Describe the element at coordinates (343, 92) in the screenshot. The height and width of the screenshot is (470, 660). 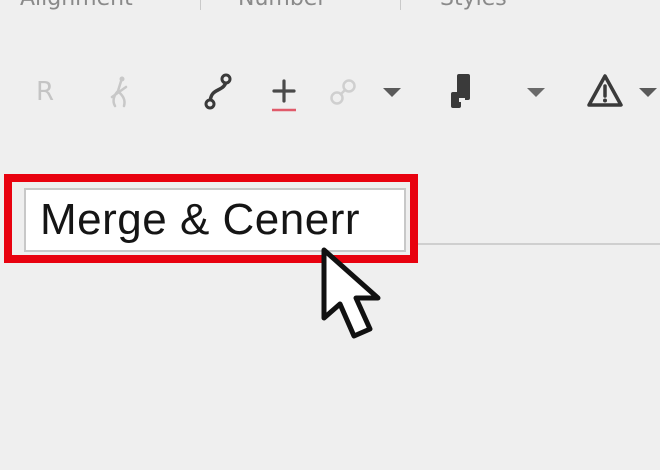
I see `link-icon` at that location.